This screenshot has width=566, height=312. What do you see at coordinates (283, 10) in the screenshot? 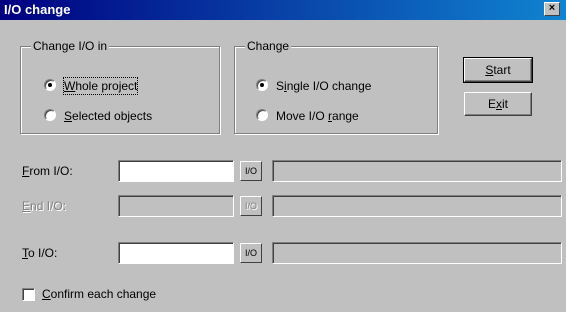
I see `title-bar: I/O change ×` at bounding box center [283, 10].